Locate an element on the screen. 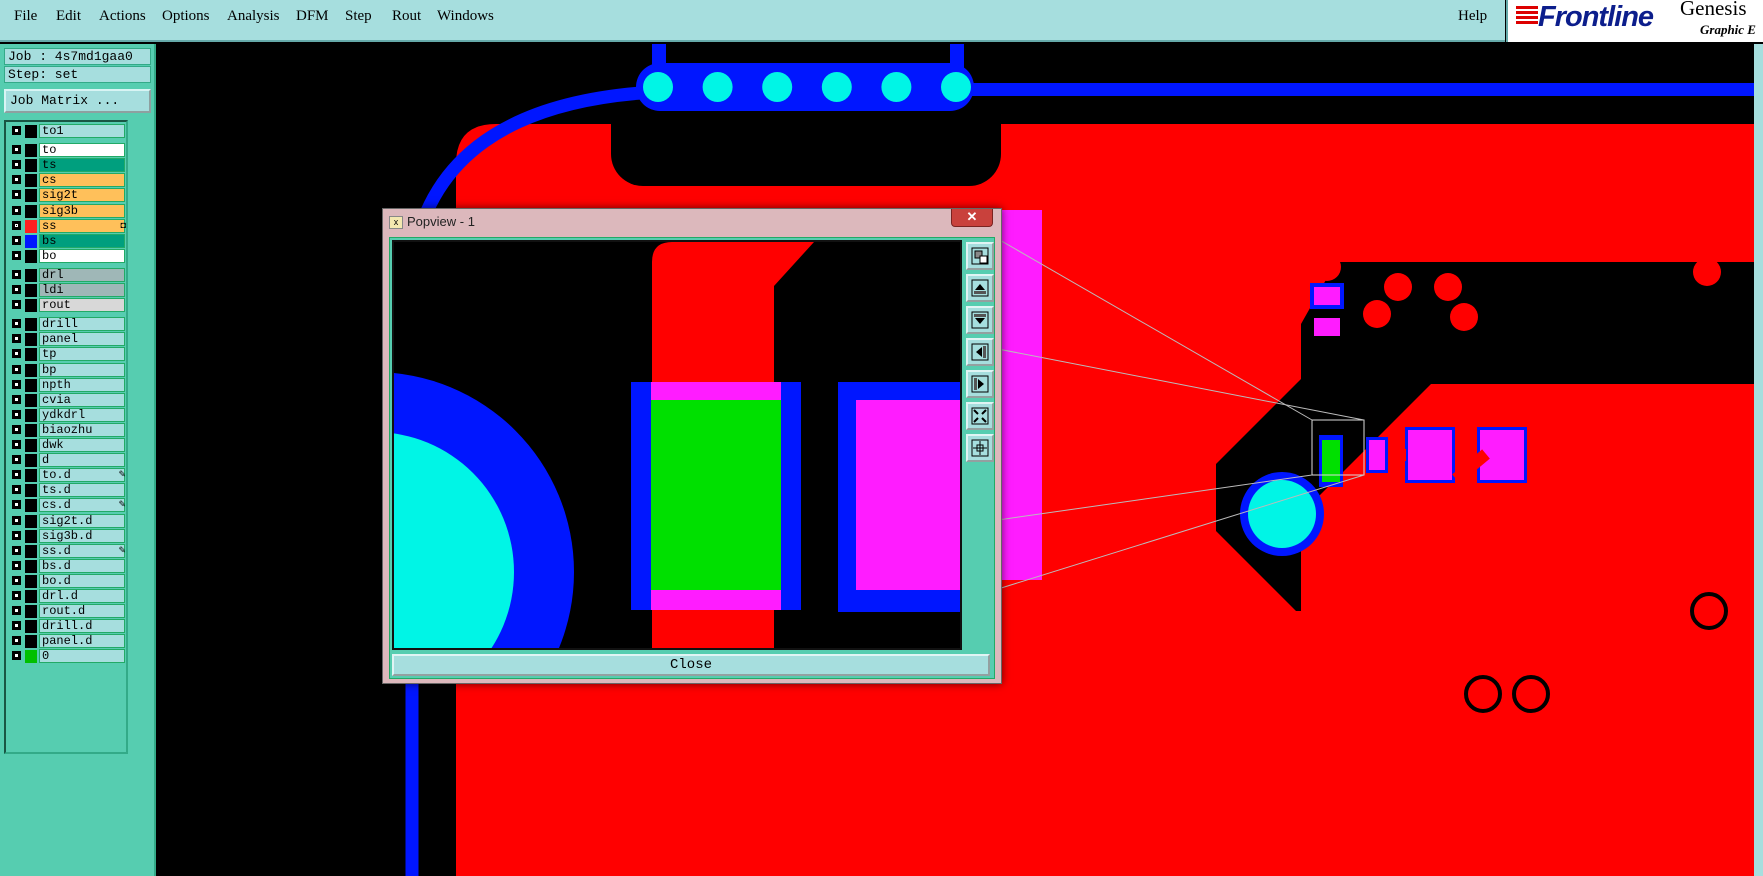 The width and height of the screenshot is (1763, 876). layer-name: panel is located at coordinates (82, 339).